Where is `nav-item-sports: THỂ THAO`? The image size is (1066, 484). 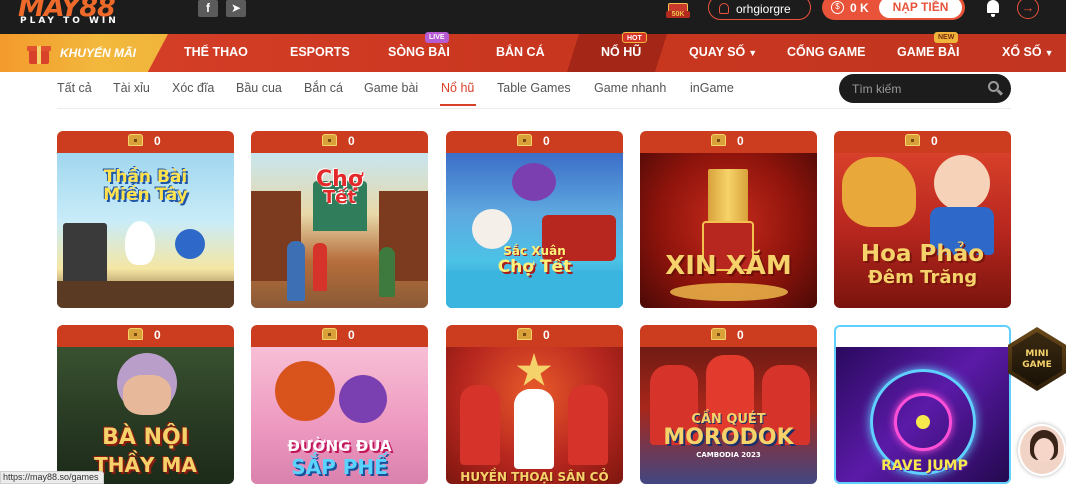 nav-item-sports: THỂ THAO is located at coordinates (216, 52).